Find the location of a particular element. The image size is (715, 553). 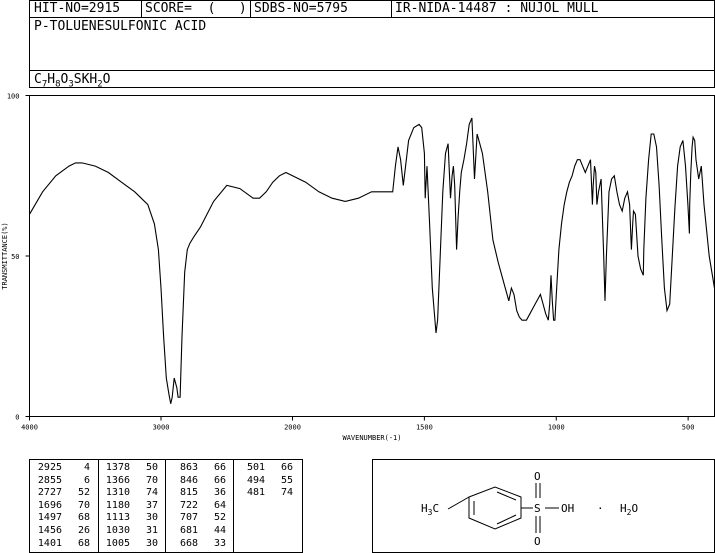

peak-wavenumber: 1366 is located at coordinates (117, 480).